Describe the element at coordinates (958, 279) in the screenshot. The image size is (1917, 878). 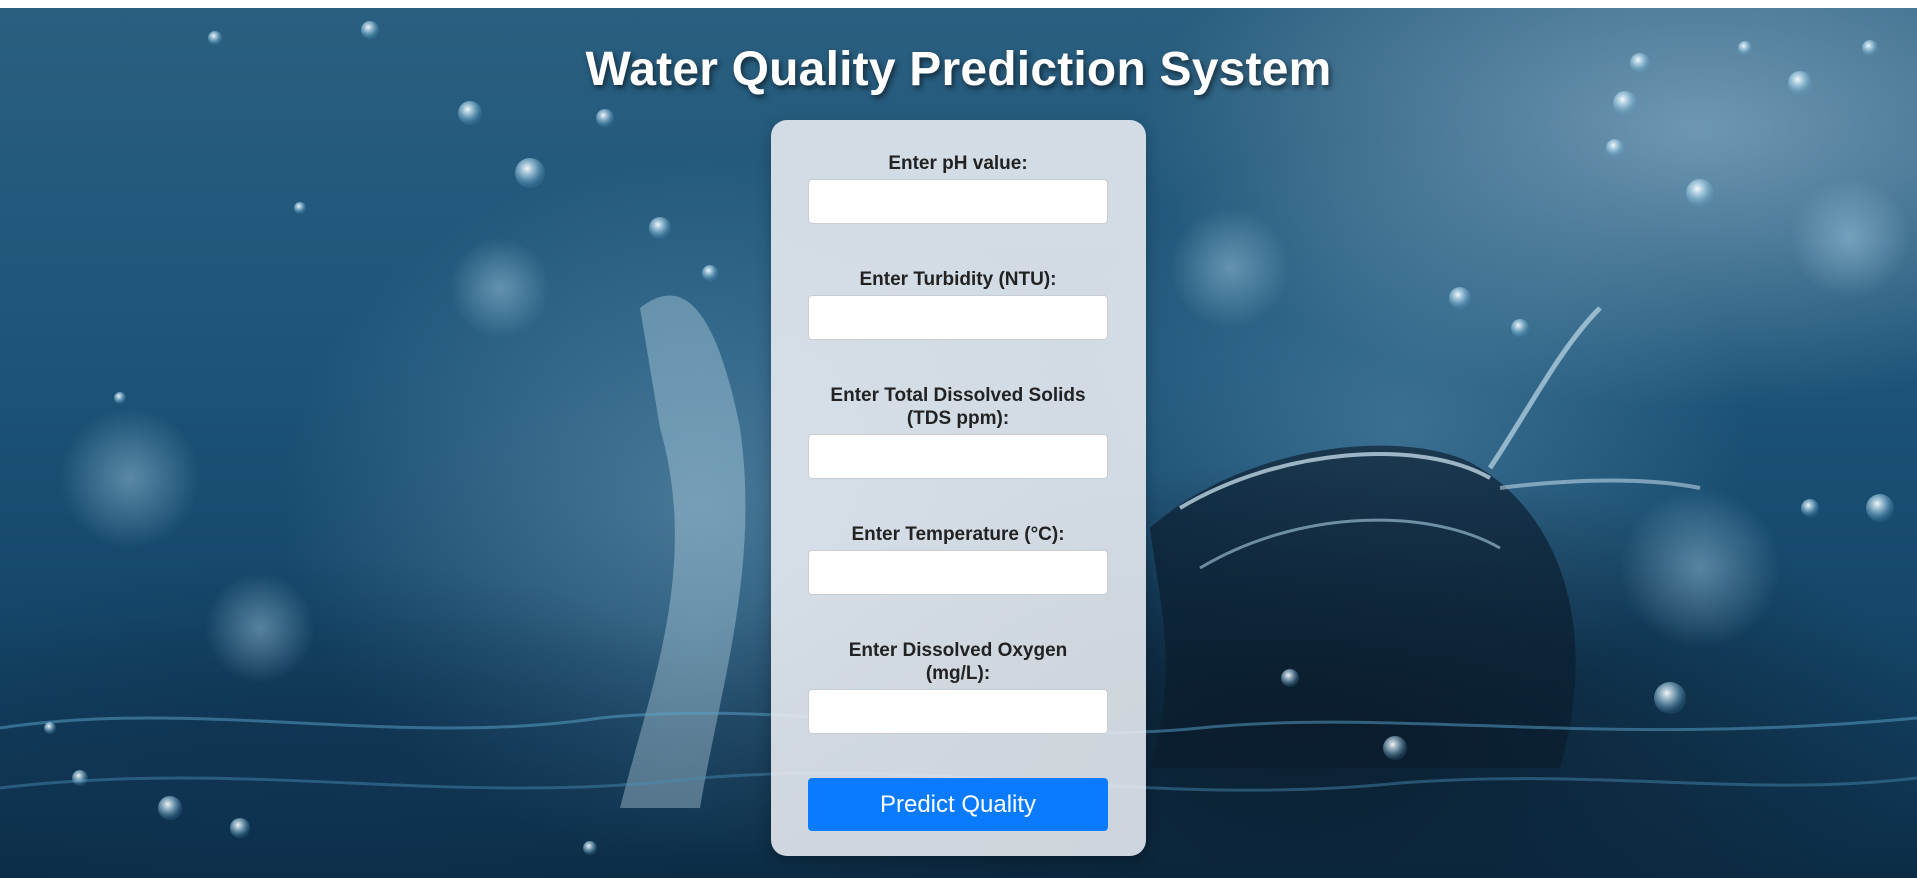
I see `turbidity-label: Enter Turbidity (NTU):` at that location.